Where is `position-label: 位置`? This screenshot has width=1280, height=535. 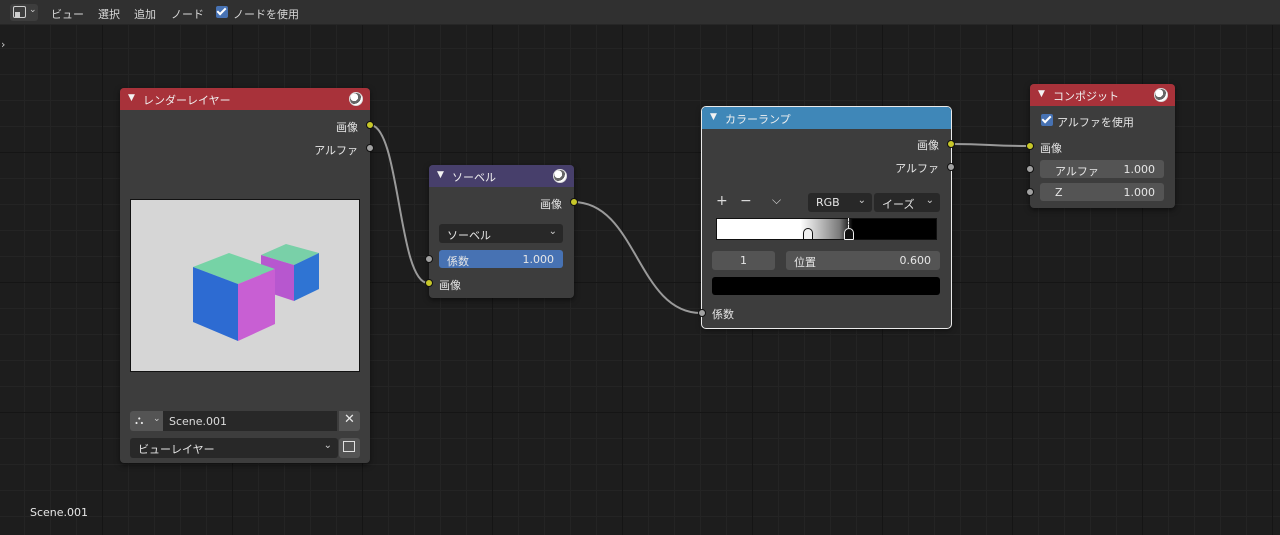 position-label: 位置 is located at coordinates (805, 262).